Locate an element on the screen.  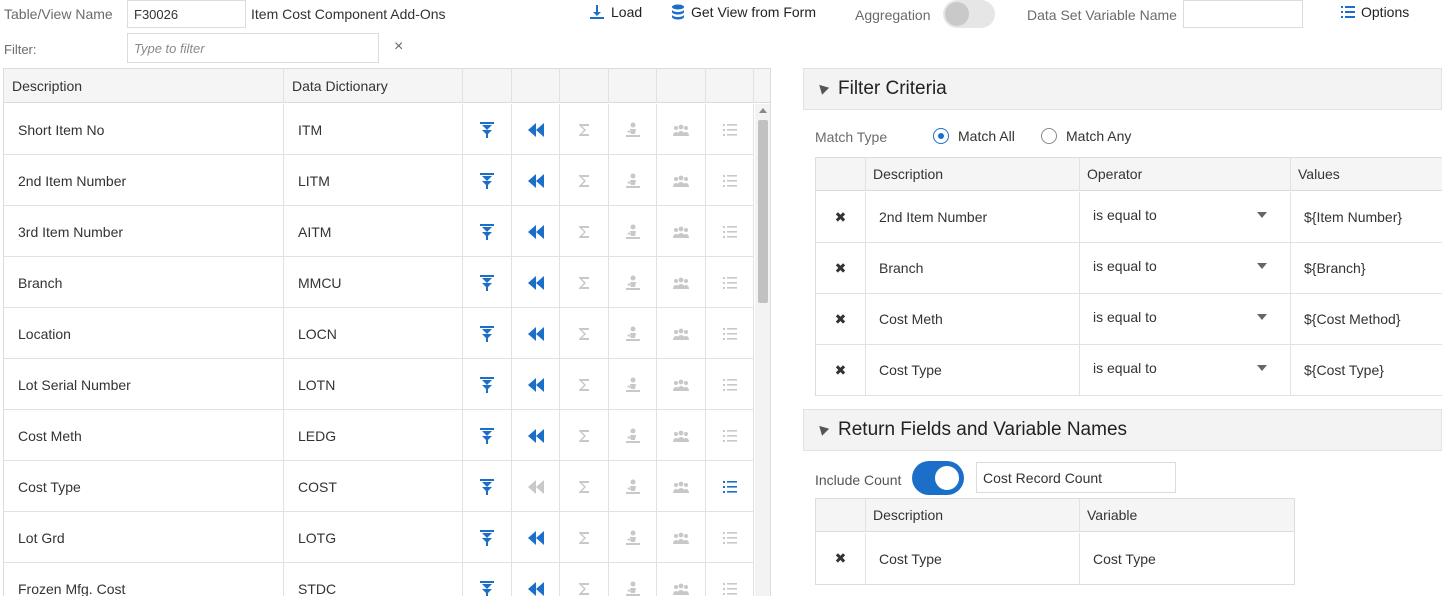
return-fields-header: Return Fields and Variable Names is located at coordinates (1122, 430).